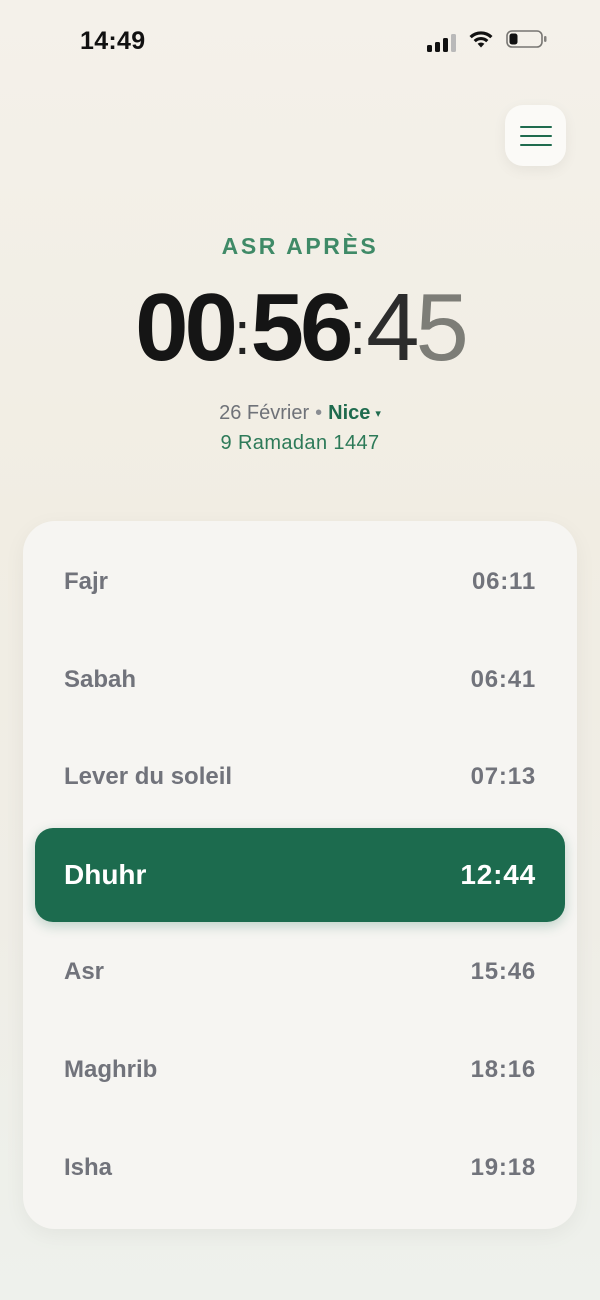 The image size is (600, 1300). Describe the element at coordinates (503, 776) in the screenshot. I see `prayer-time: 07:13` at that location.